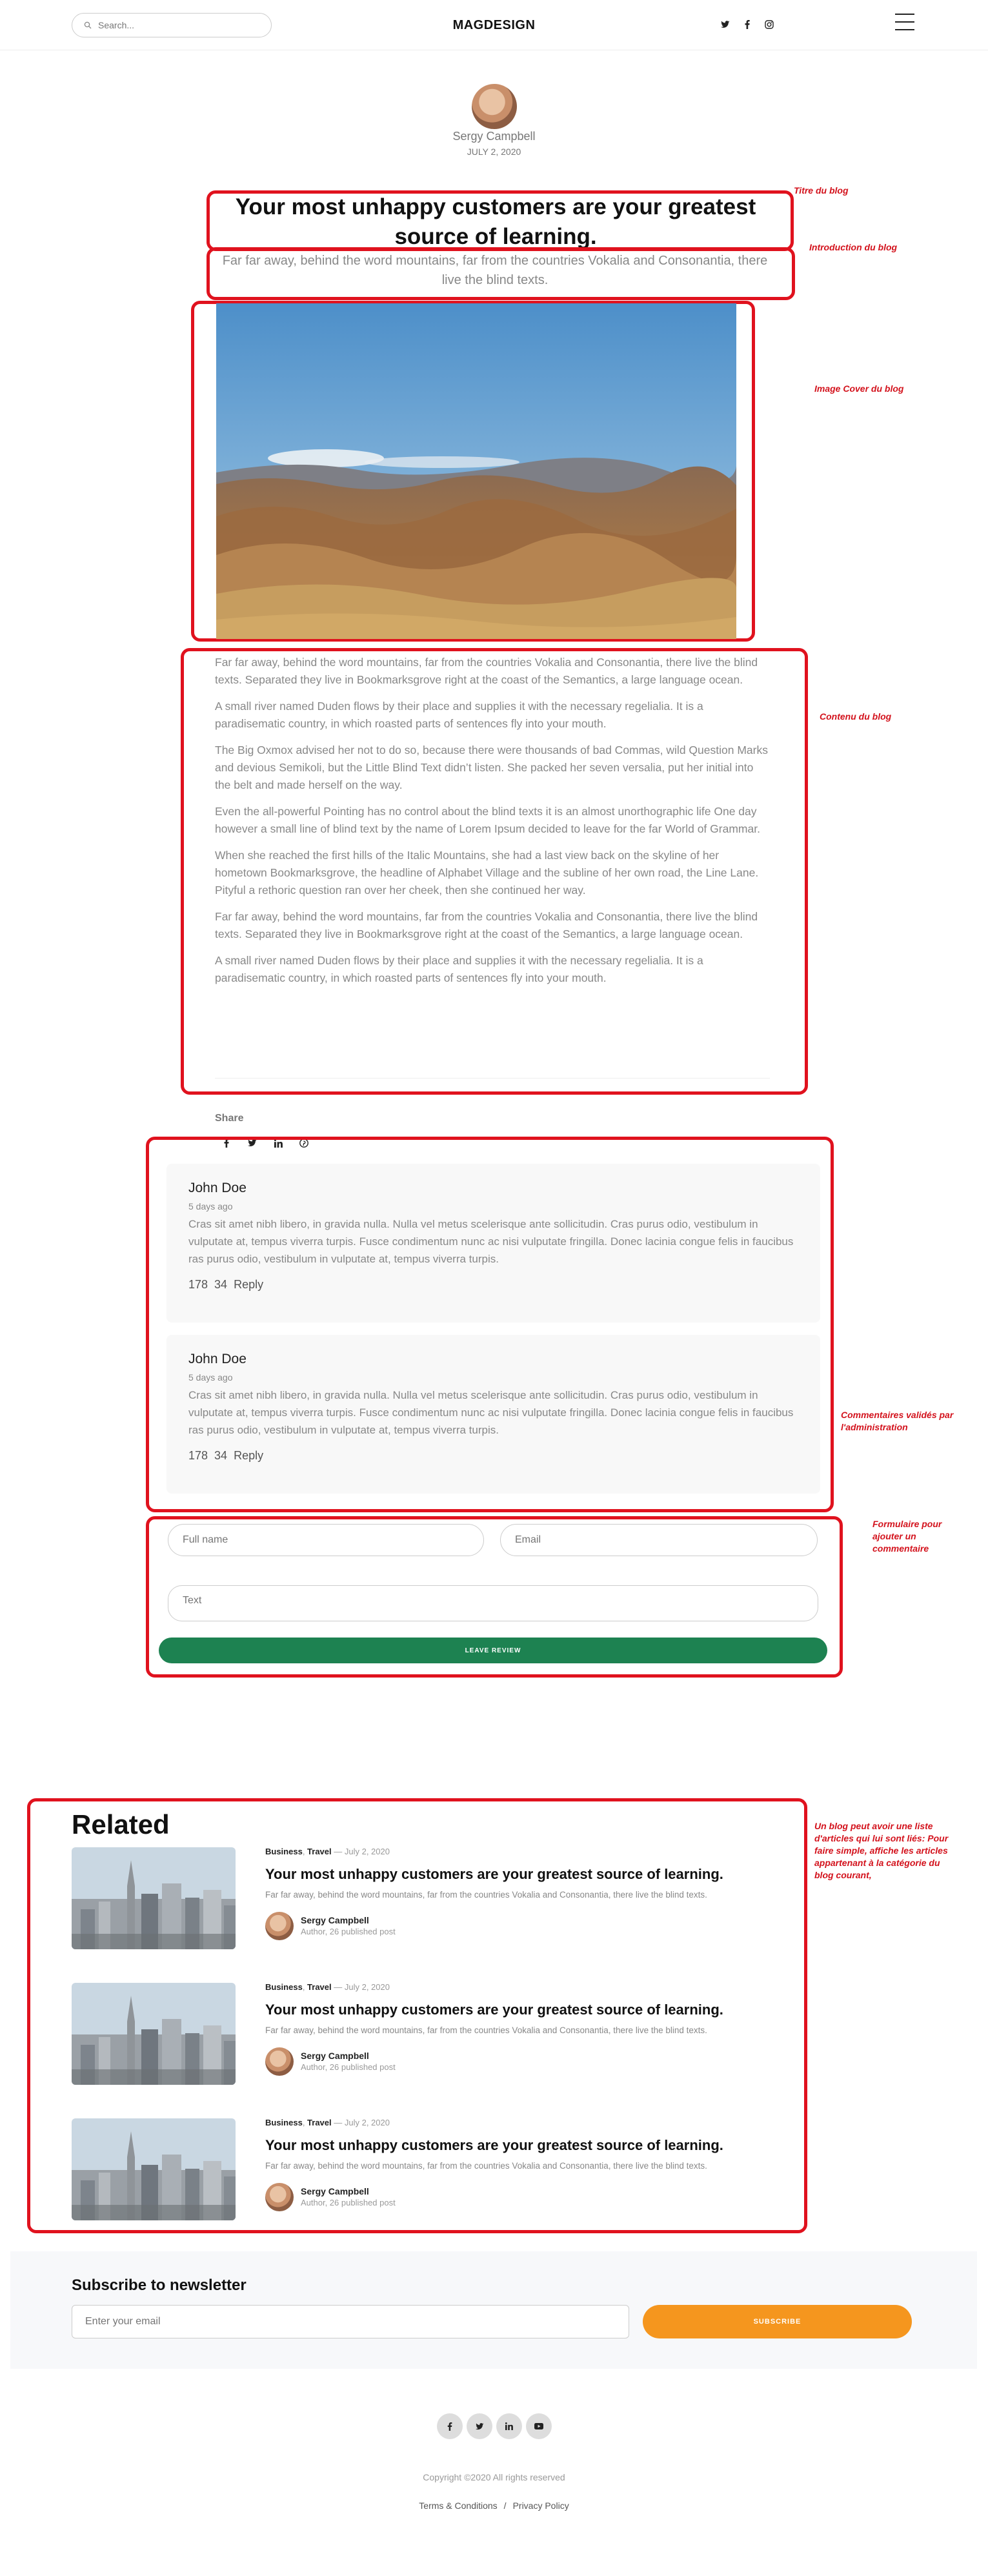 The image size is (988, 2576). What do you see at coordinates (230, 1118) in the screenshot?
I see `share-label: Share` at bounding box center [230, 1118].